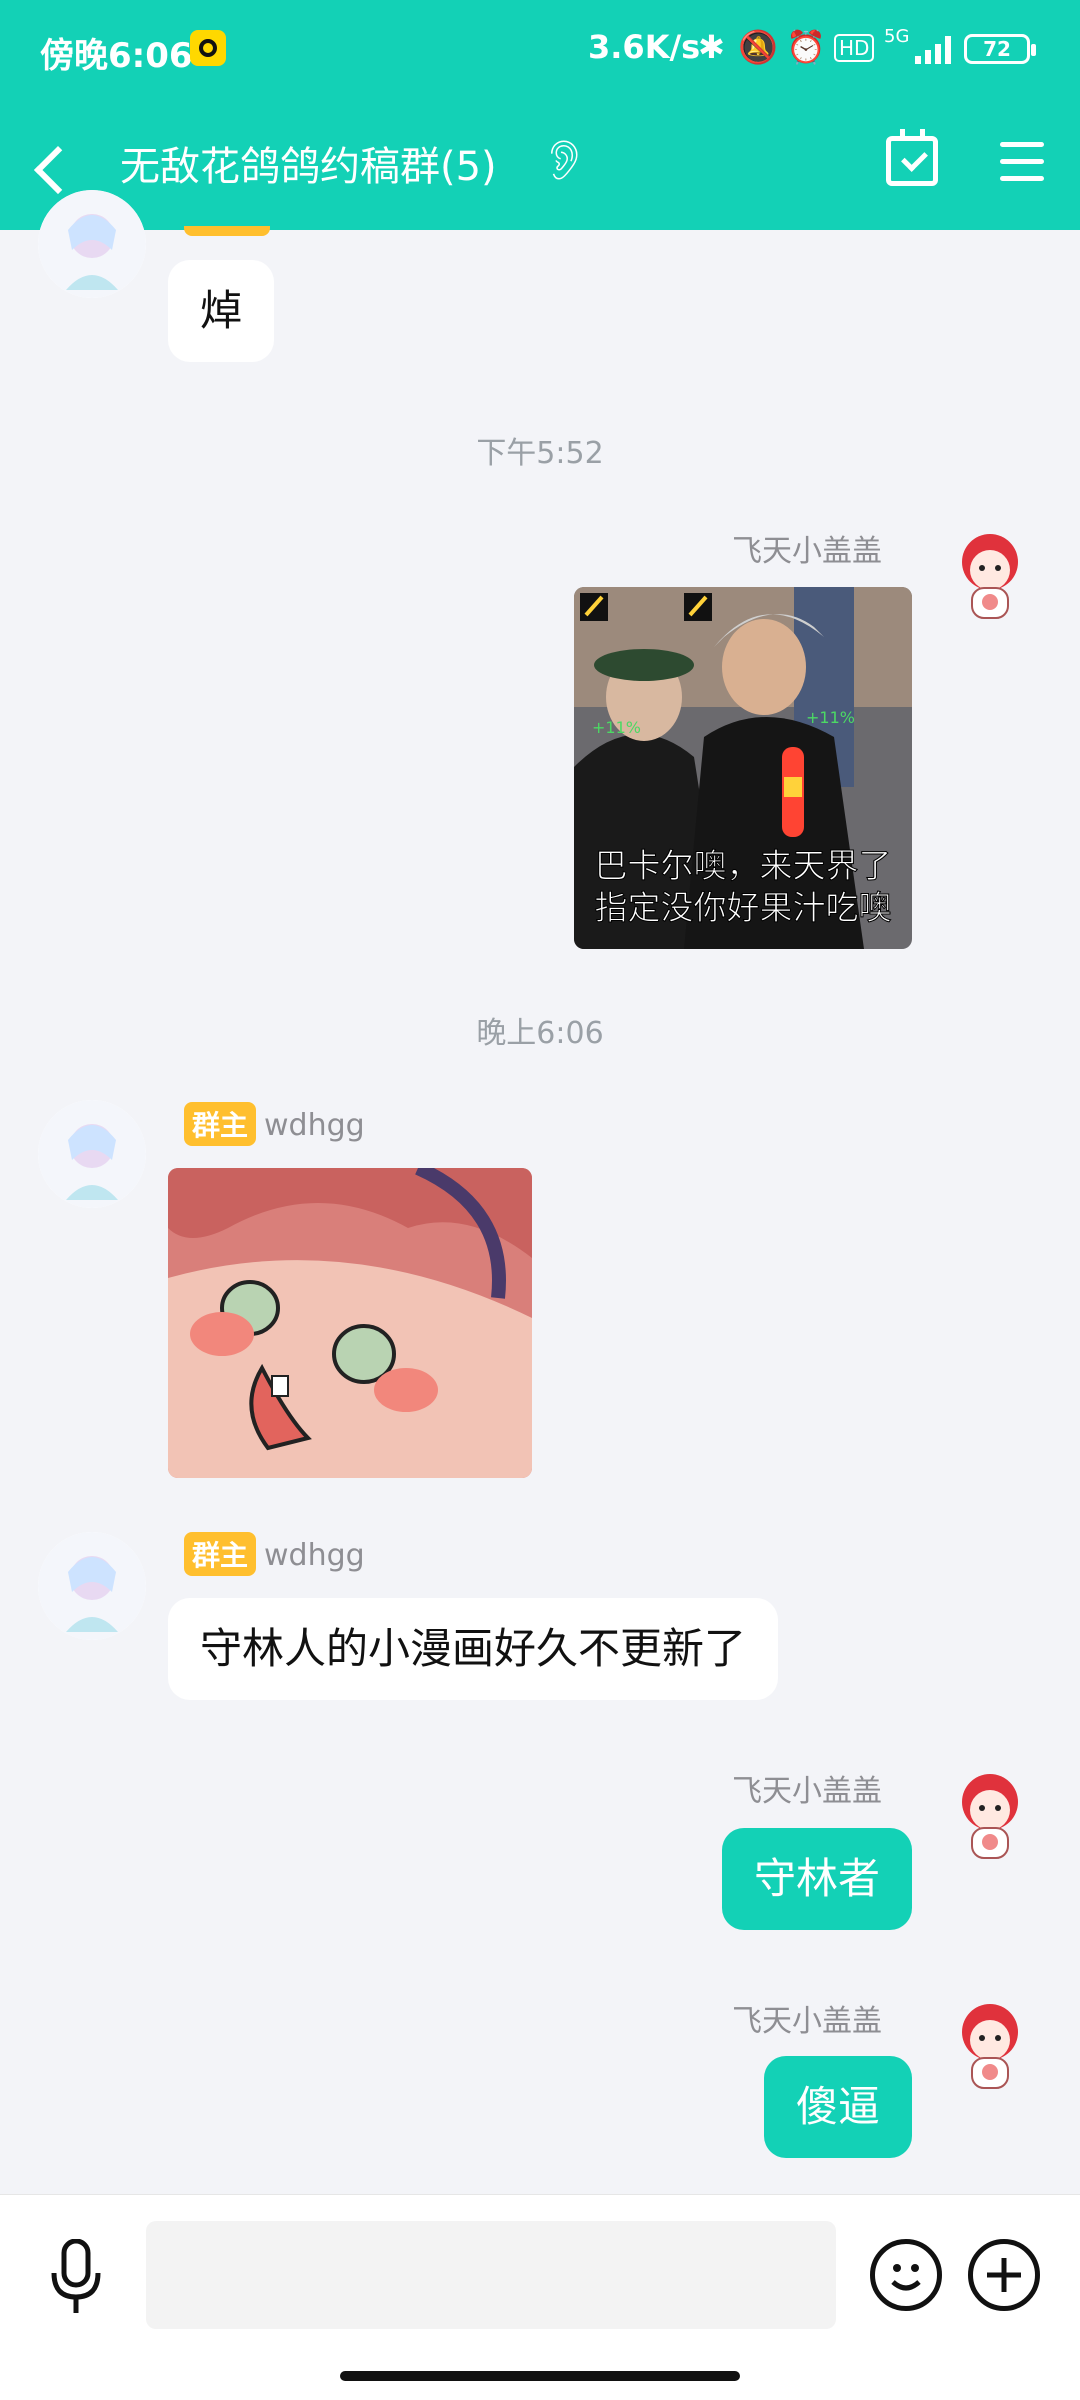 Image resolution: width=1080 pixels, height=2400 pixels. I want to click on network-speed: 3.6K/s, so click(644, 47).